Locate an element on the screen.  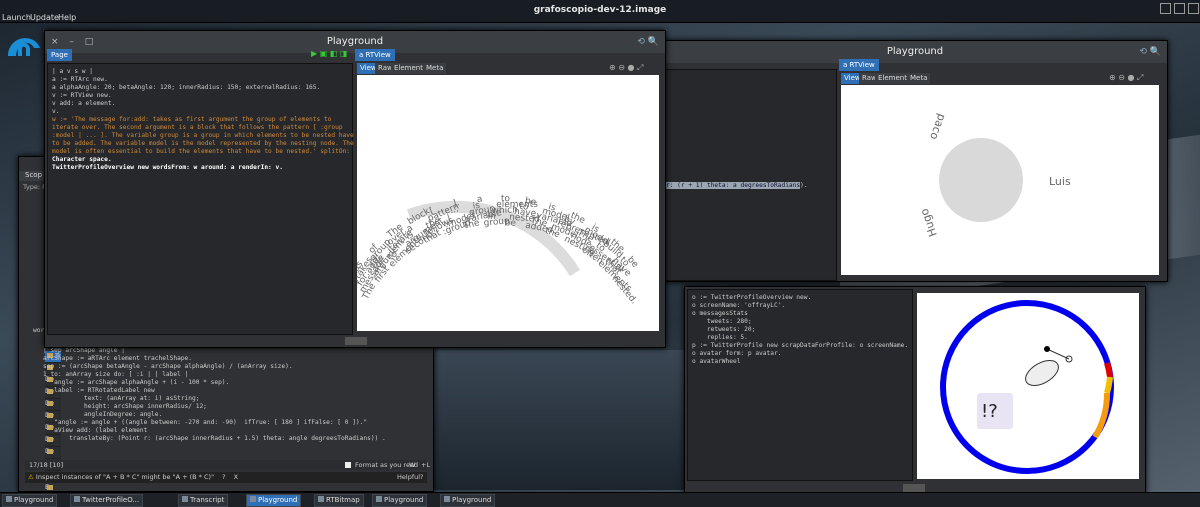
code-selected-line: r: (r + 1) theta: a degreesToRadians). is located at coordinates (737, 186).